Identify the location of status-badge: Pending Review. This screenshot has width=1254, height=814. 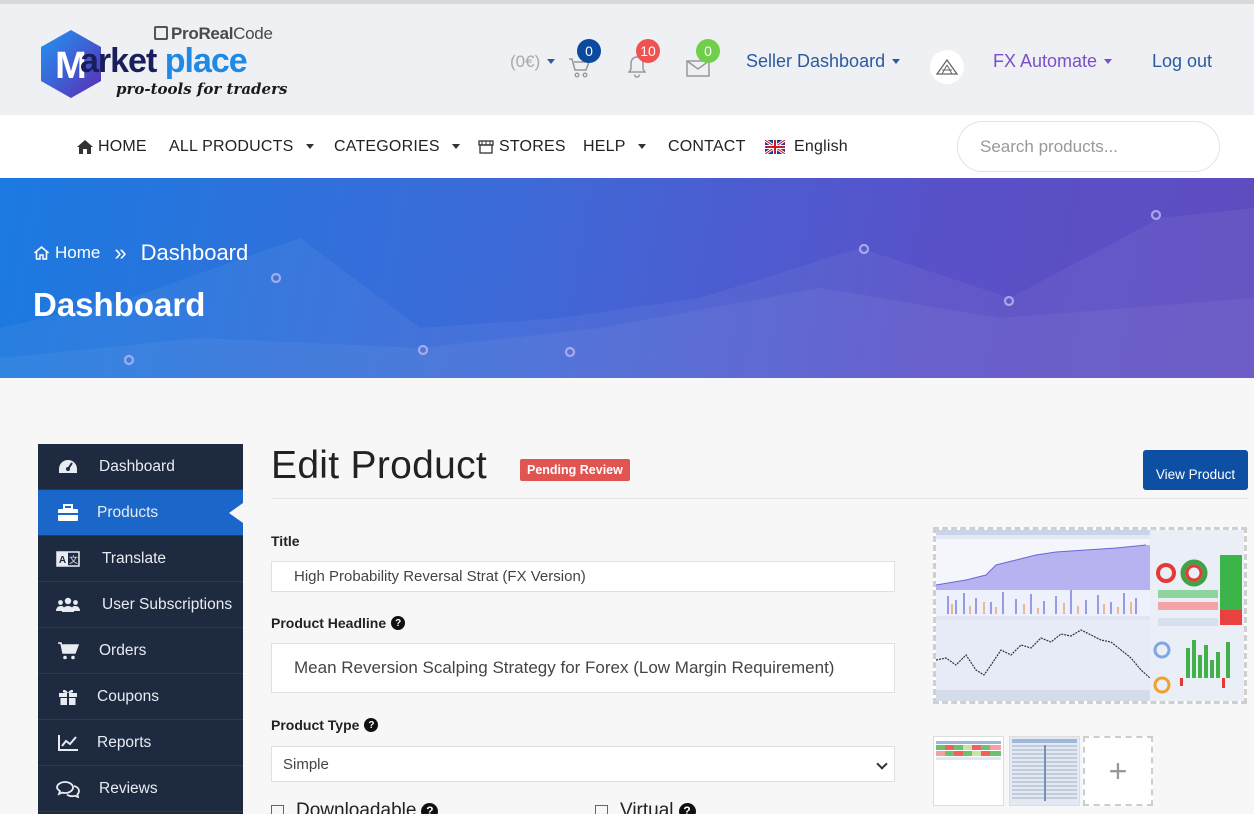
(575, 470).